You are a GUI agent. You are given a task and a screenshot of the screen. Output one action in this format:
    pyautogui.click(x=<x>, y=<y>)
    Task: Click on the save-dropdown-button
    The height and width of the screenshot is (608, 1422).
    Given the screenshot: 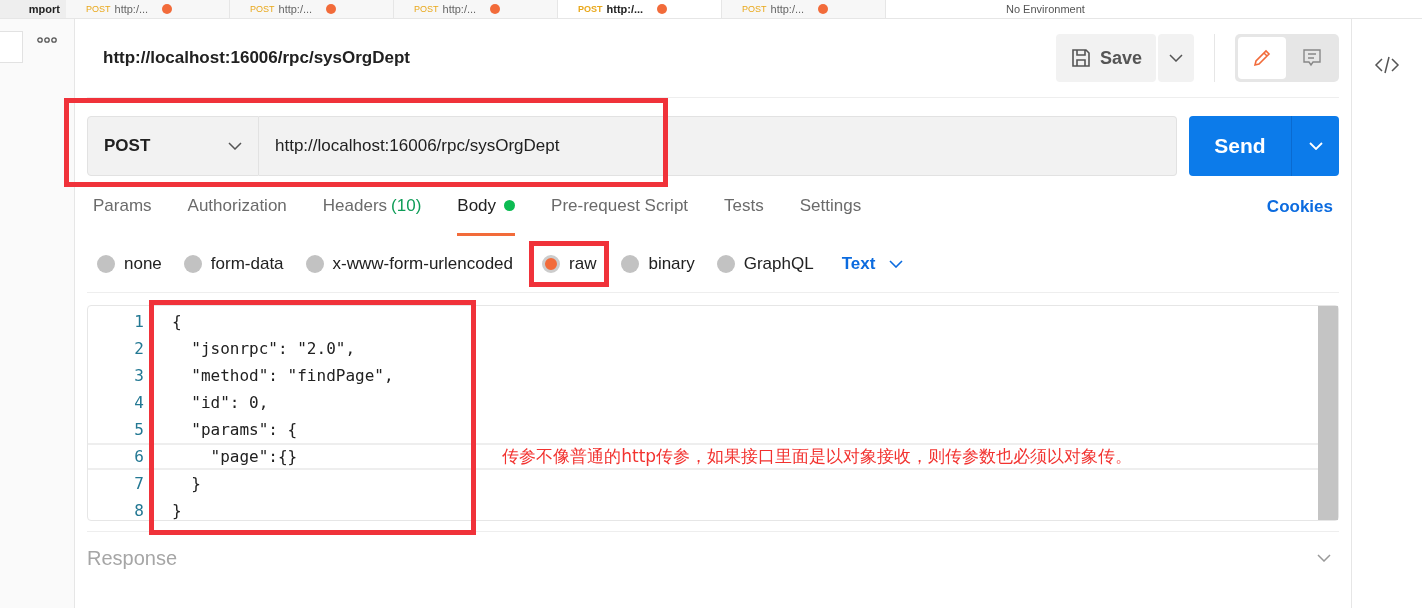 What is the action you would take?
    pyautogui.click(x=1176, y=58)
    